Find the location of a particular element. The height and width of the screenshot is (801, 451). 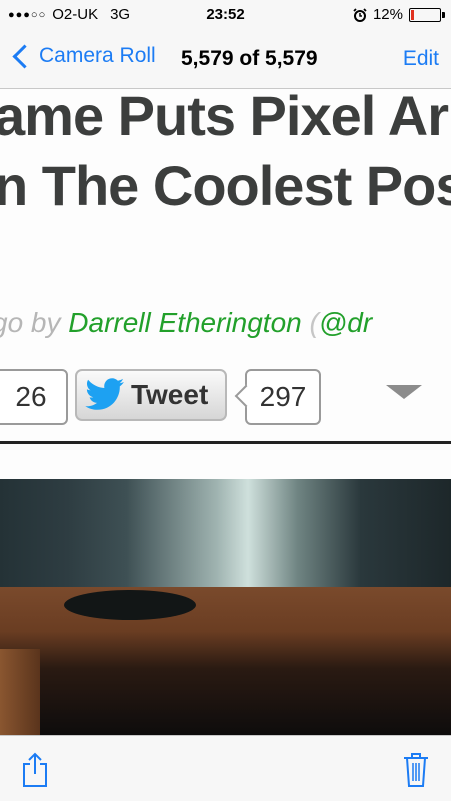

headline-line-1: ame Puts Pixel Ar is located at coordinates (224, 118).